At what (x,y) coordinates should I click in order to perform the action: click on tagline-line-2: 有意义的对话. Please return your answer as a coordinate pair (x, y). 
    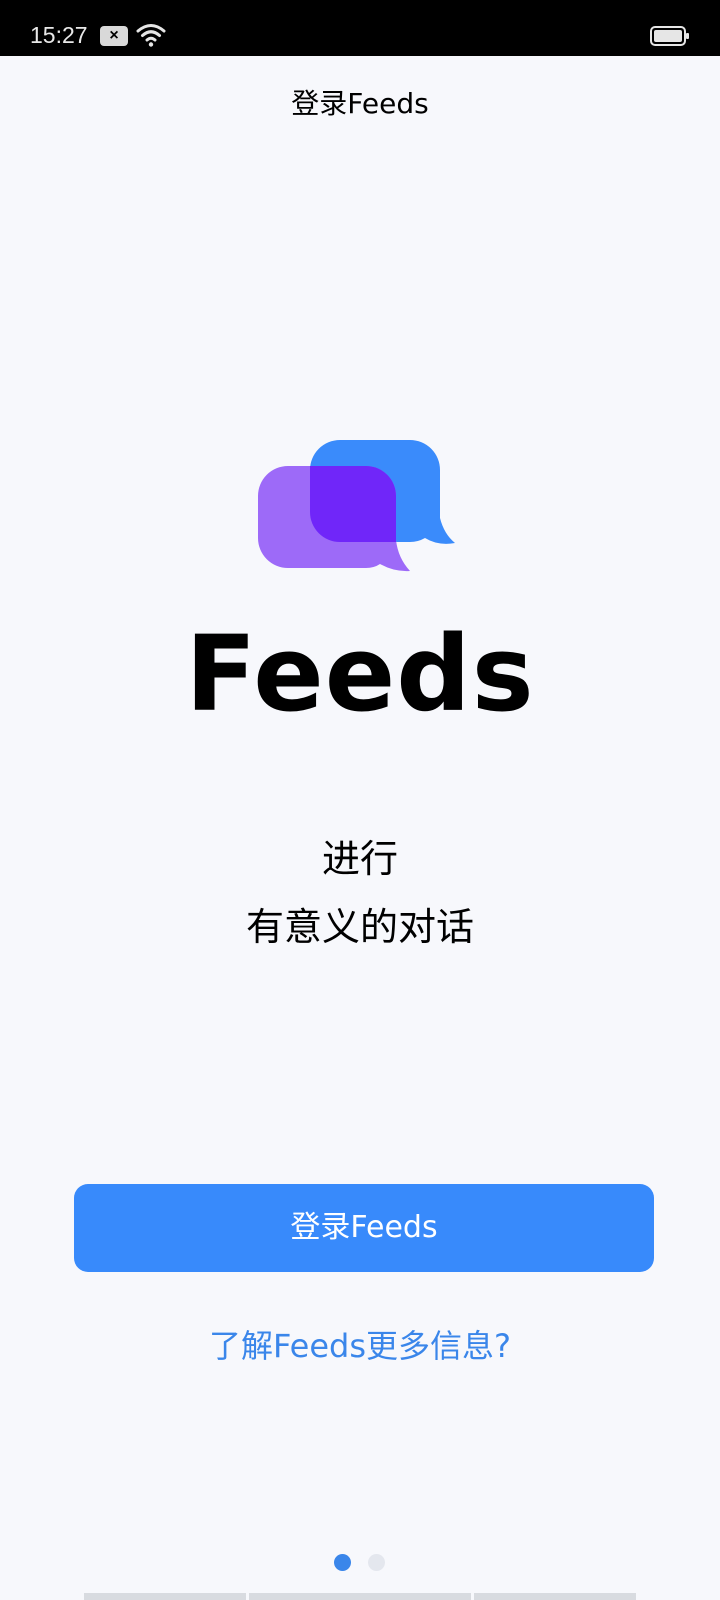
    Looking at the image, I should click on (359, 927).